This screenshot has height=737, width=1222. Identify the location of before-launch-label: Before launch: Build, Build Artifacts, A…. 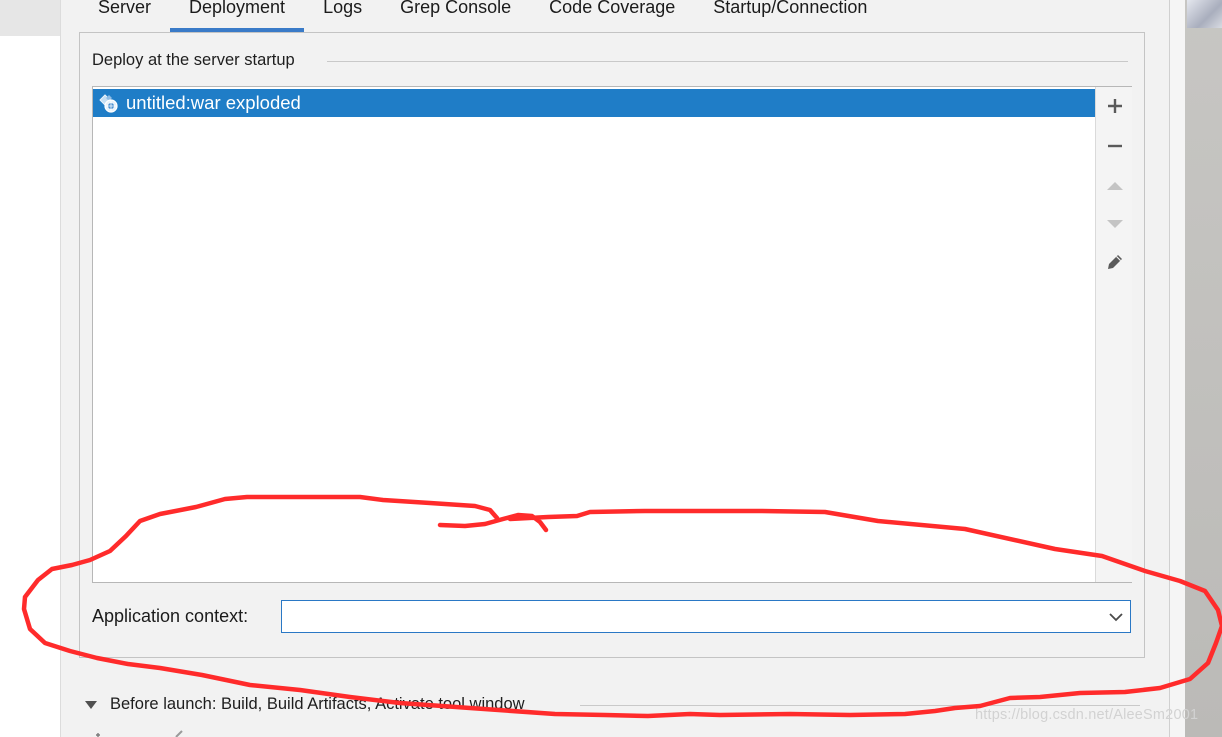
(317, 704).